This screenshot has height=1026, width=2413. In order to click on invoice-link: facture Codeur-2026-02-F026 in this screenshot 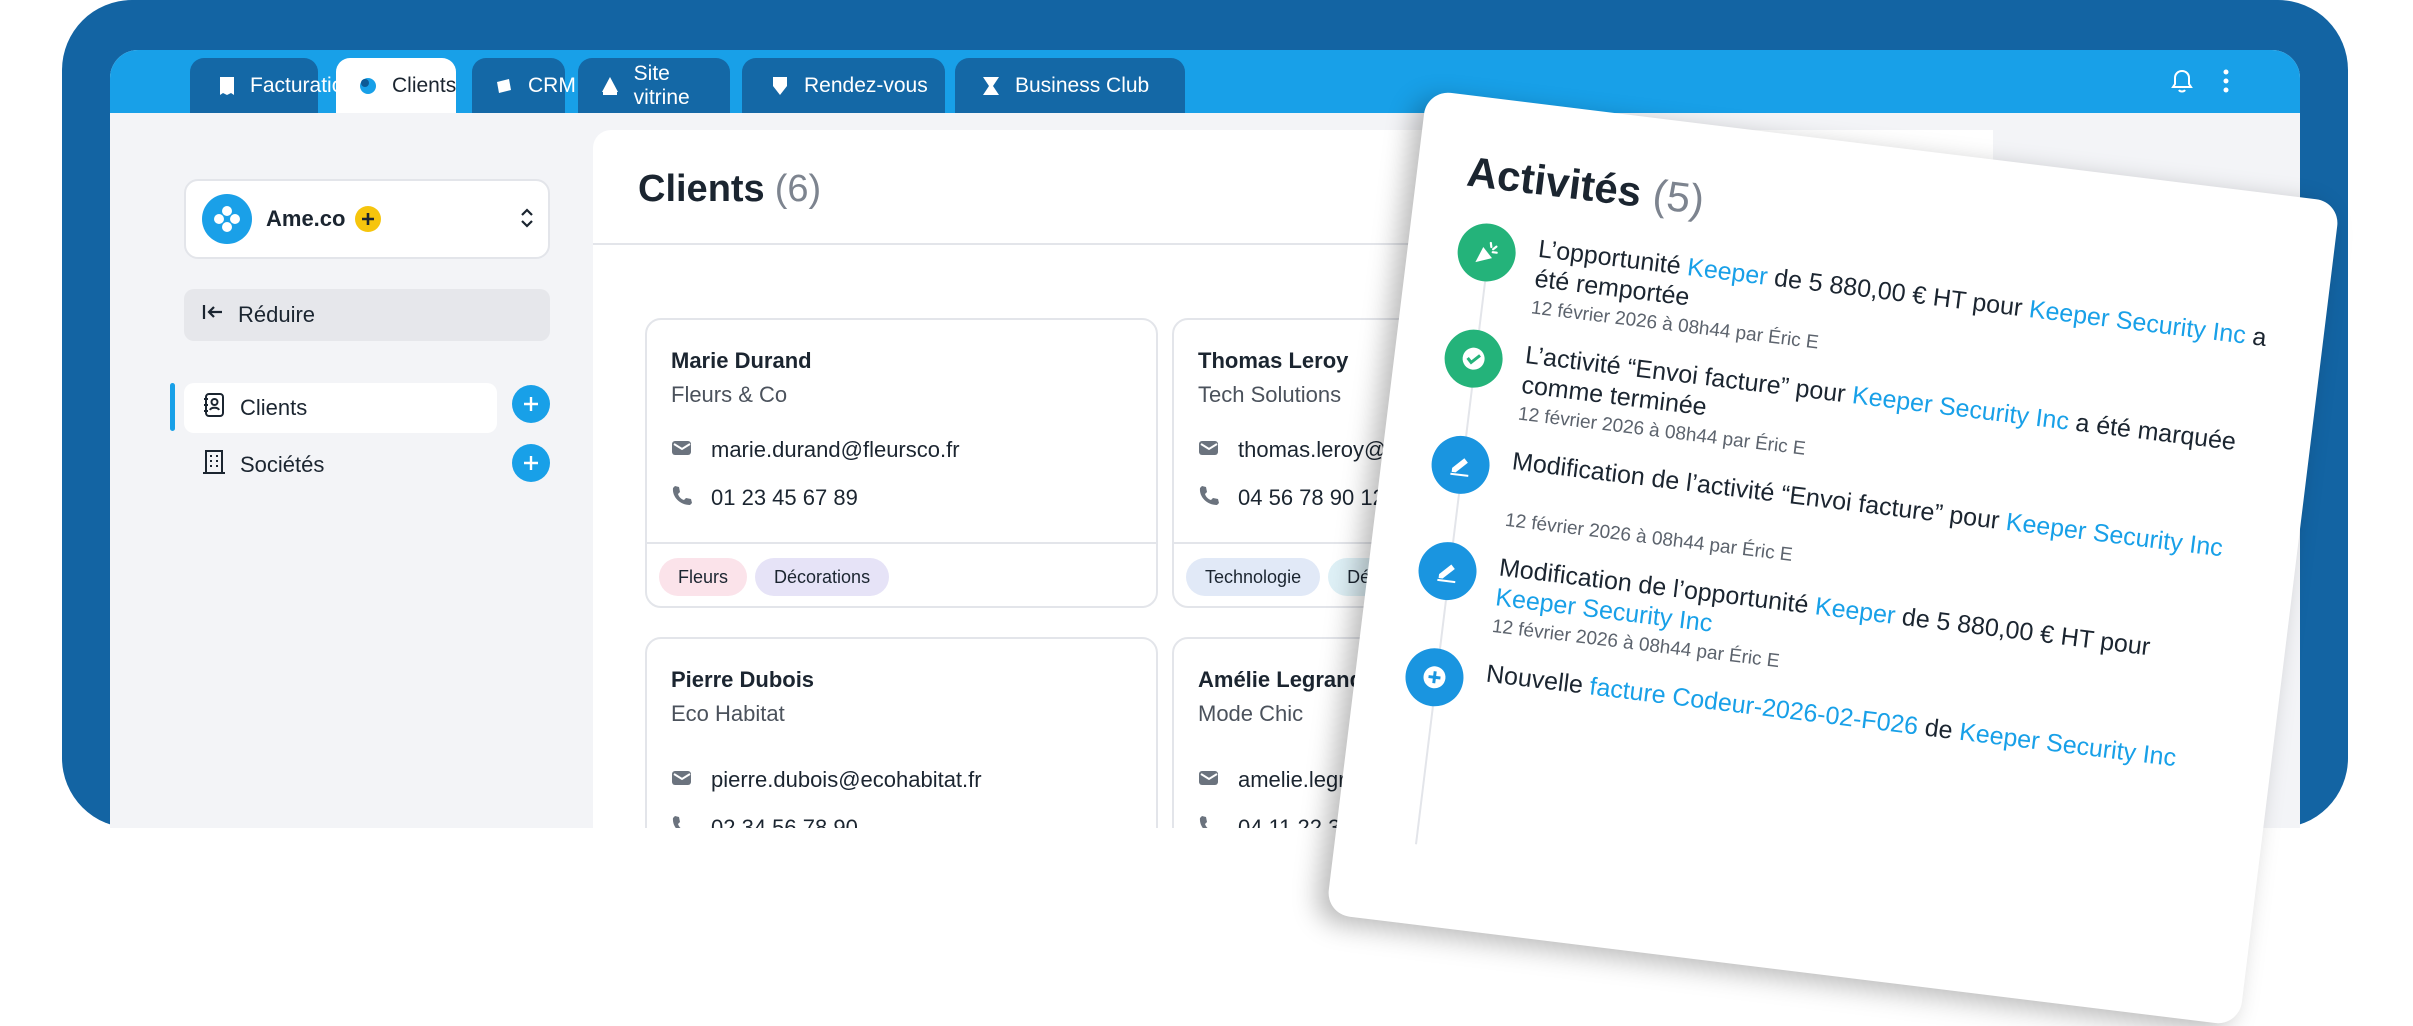, I will do `click(1754, 706)`.